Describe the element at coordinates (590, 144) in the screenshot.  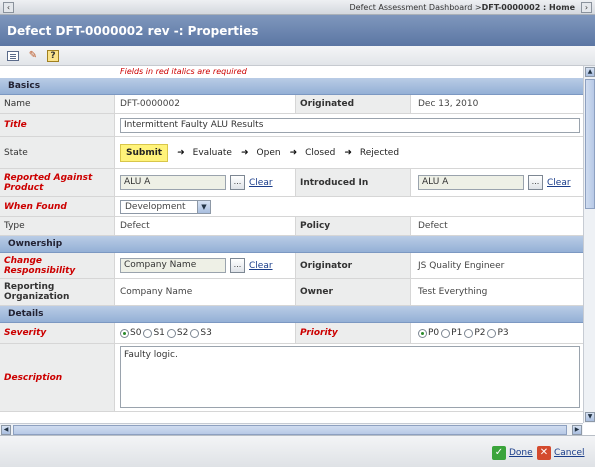
I see `scroll-thumb` at that location.